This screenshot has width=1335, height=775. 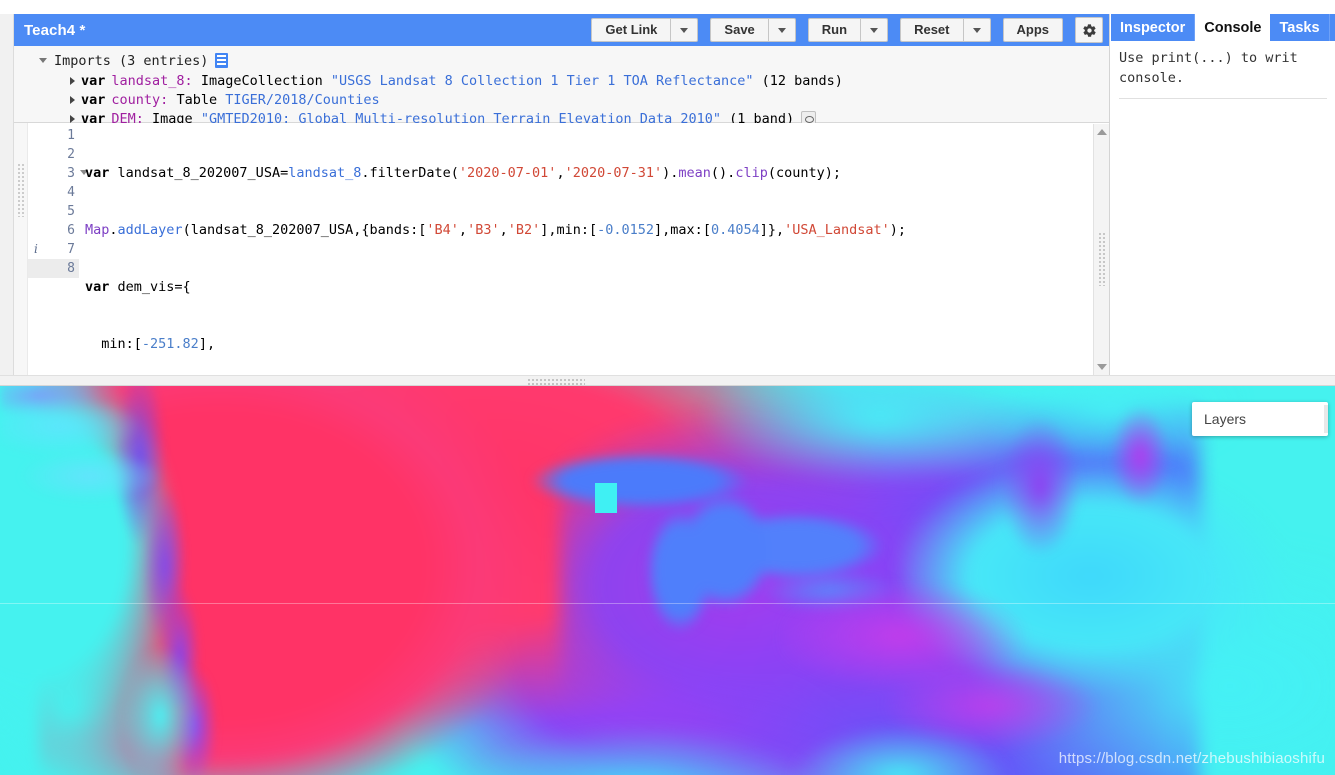 What do you see at coordinates (802, 80) in the screenshot?
I see `import-bands: (12 bands)` at bounding box center [802, 80].